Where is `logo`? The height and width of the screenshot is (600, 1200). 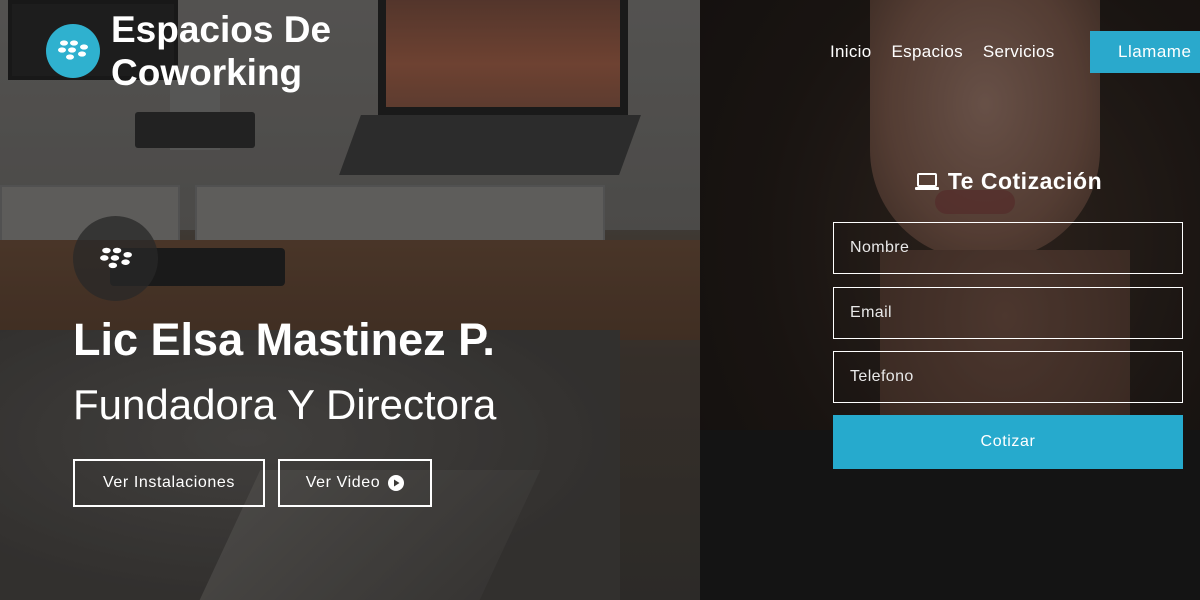
logo is located at coordinates (73, 51).